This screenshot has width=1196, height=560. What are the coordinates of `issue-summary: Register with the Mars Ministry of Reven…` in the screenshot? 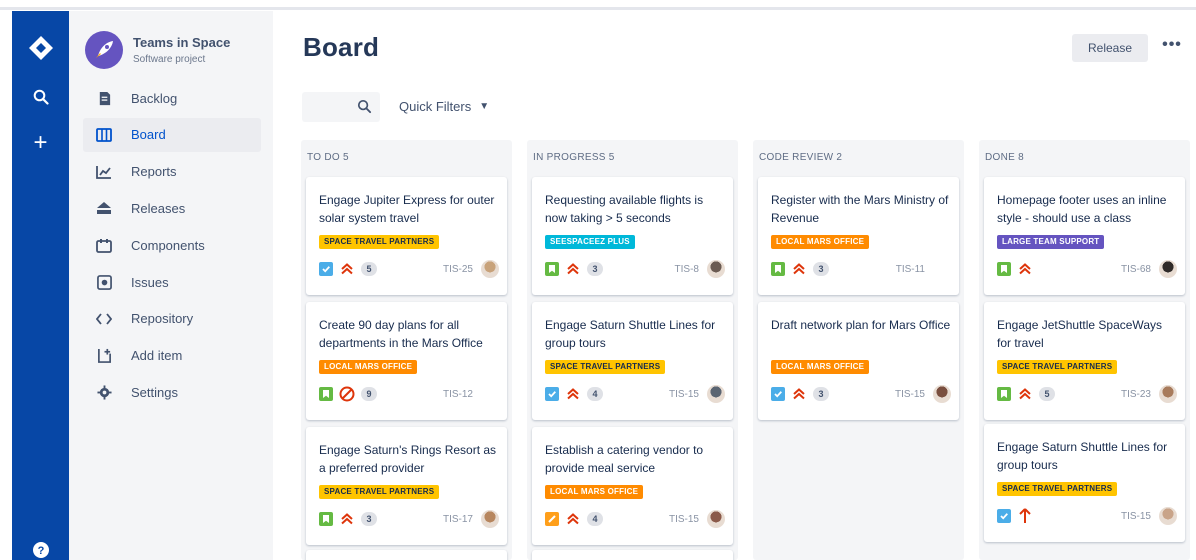 It's located at (860, 209).